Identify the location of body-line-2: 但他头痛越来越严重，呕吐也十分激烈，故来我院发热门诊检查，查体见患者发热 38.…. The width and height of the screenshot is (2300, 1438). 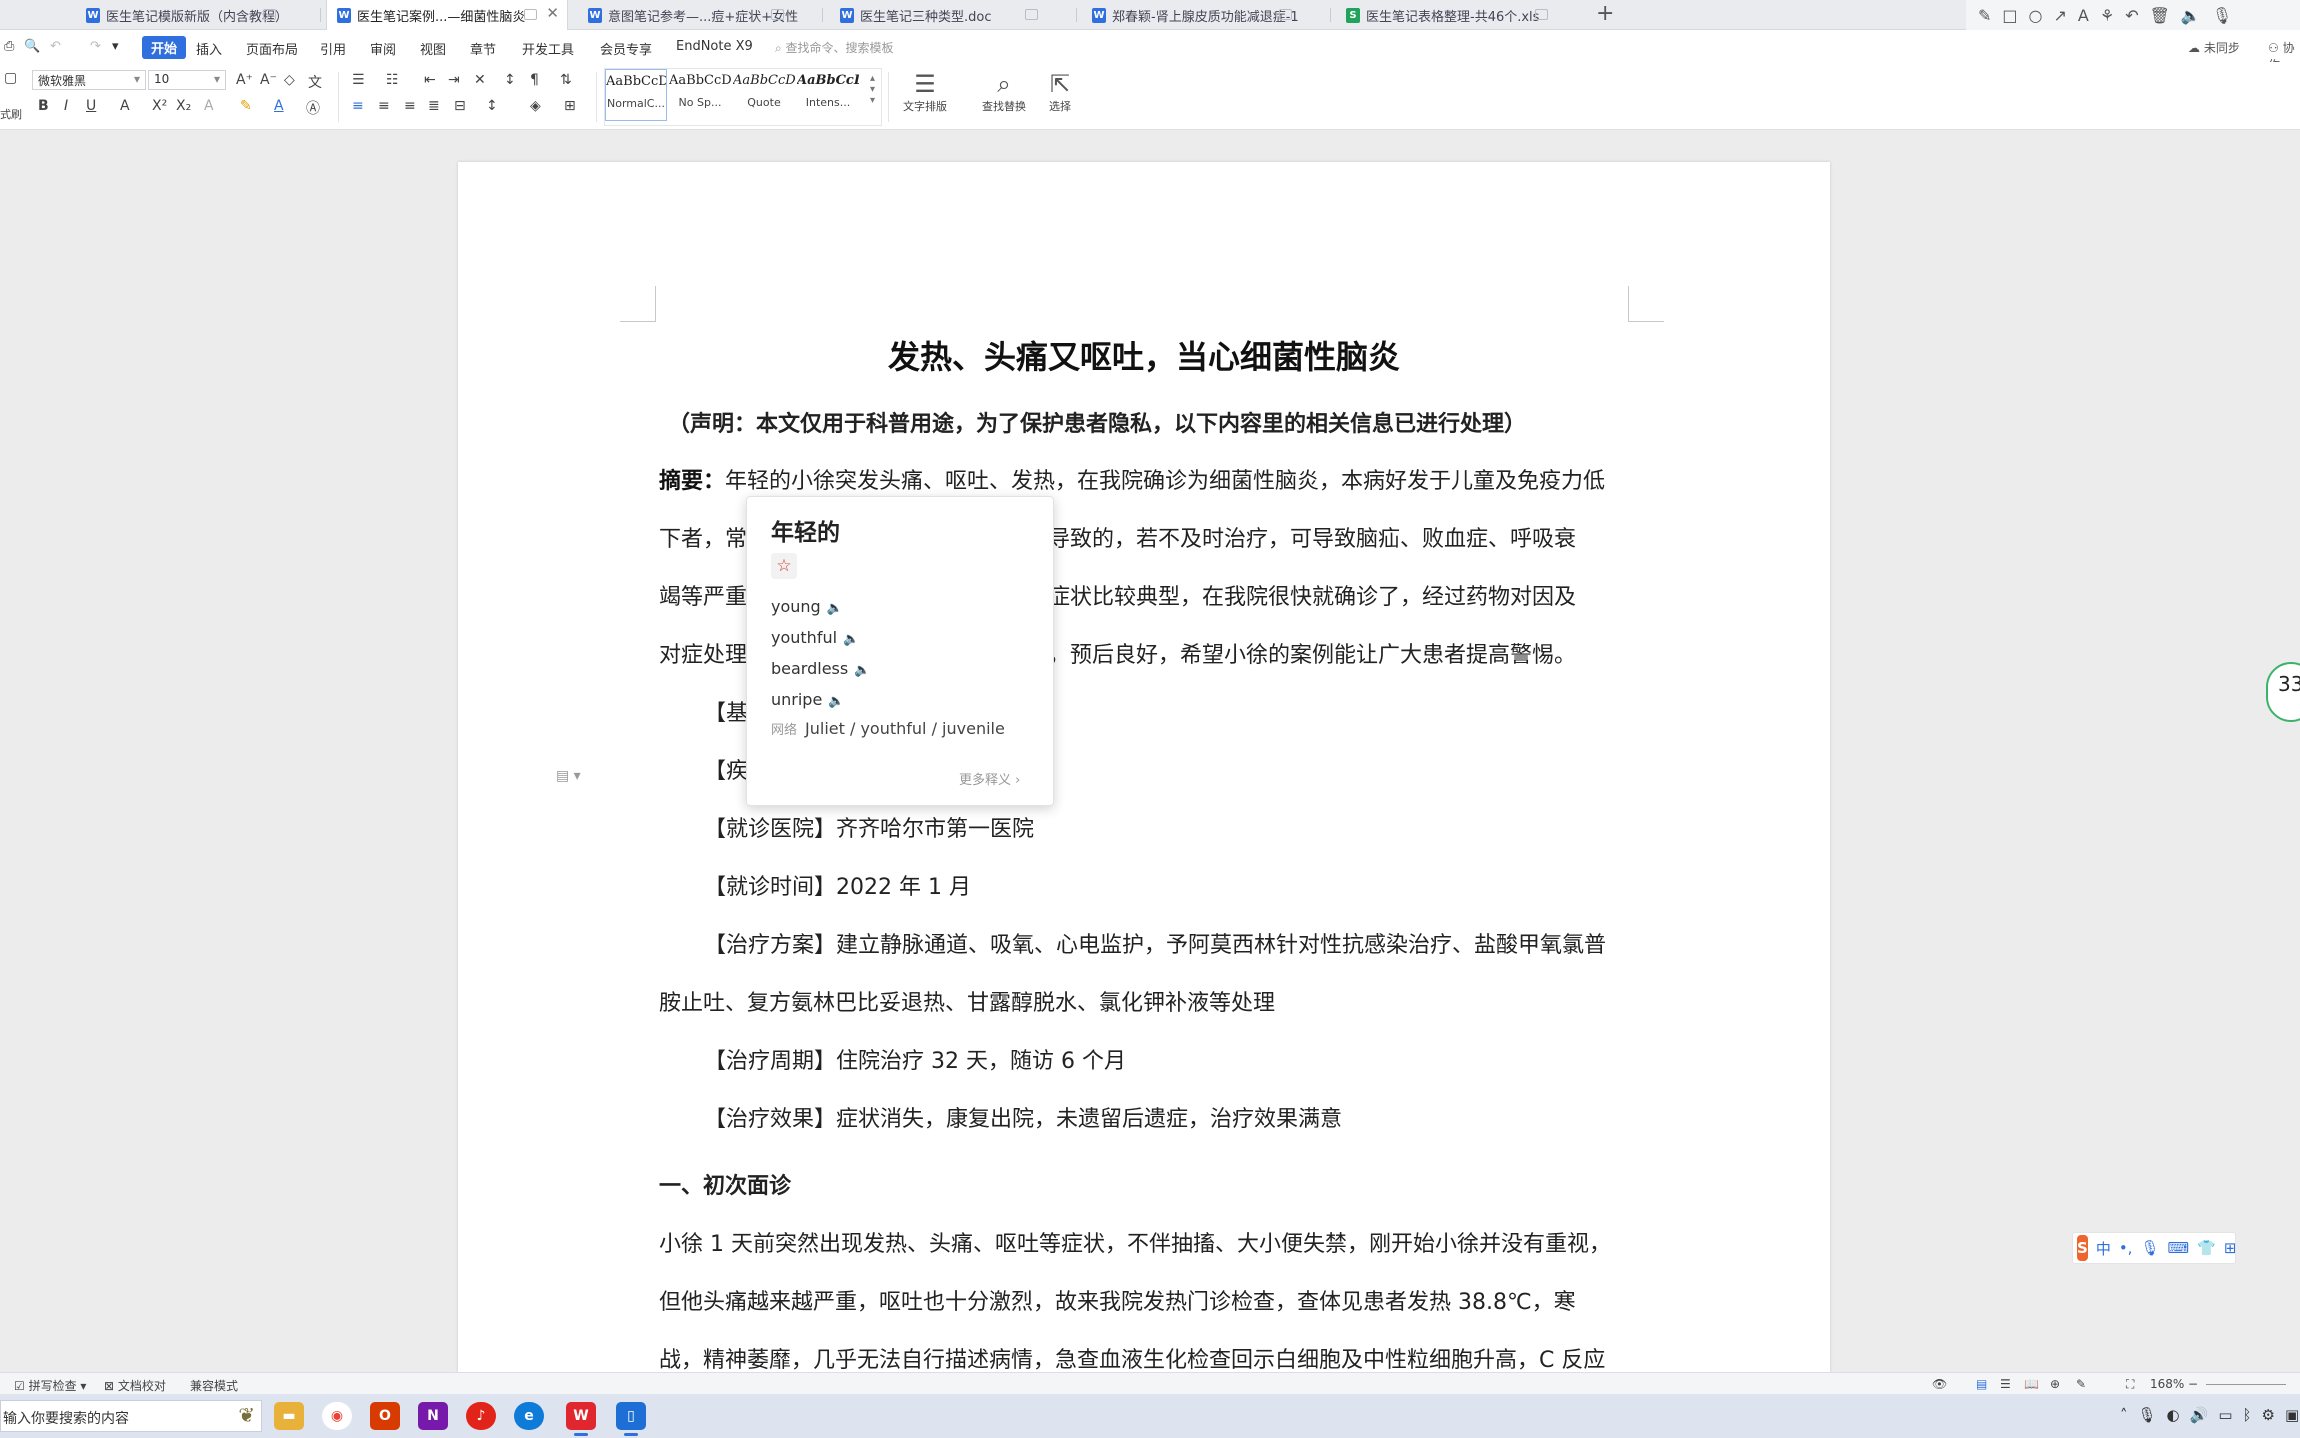
(1117, 1303).